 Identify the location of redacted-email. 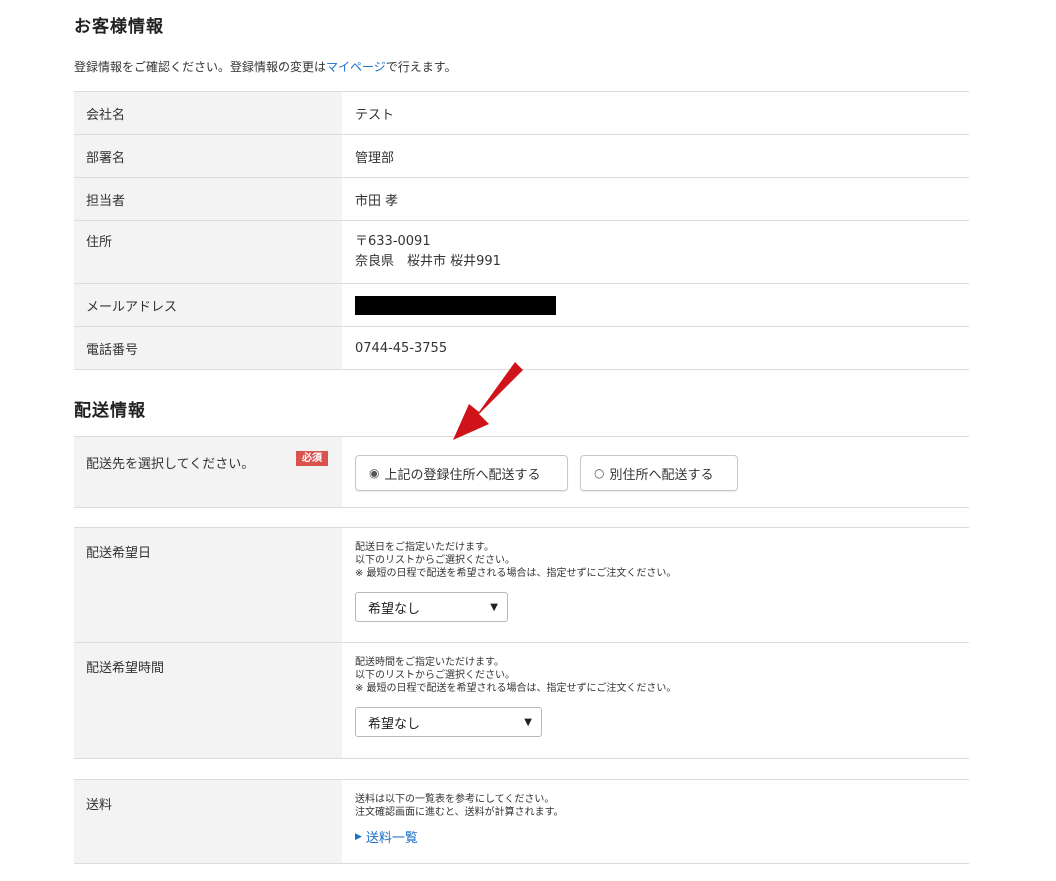
(455, 305).